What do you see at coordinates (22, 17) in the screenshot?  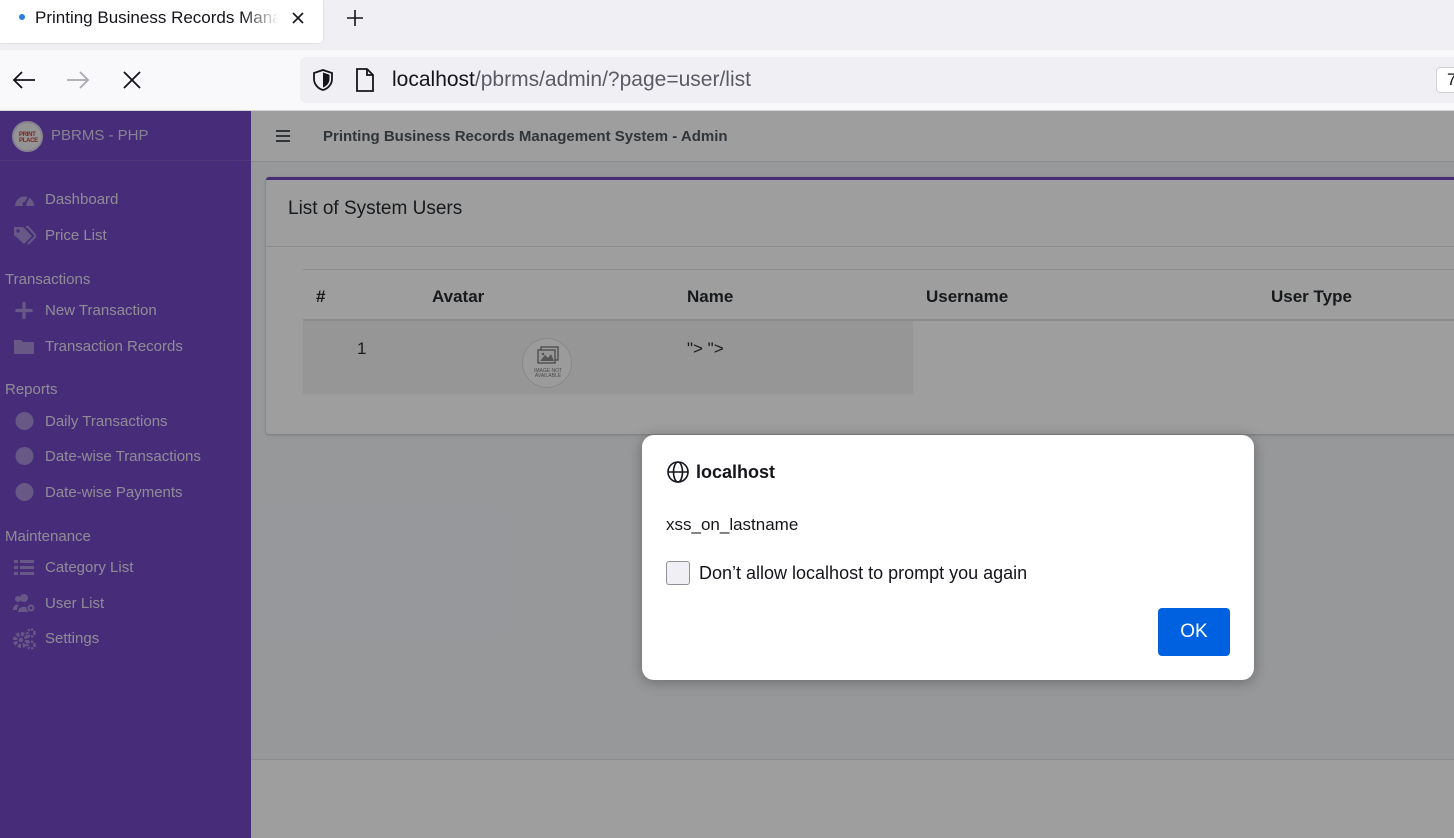 I see `tab-loading-indicator` at bounding box center [22, 17].